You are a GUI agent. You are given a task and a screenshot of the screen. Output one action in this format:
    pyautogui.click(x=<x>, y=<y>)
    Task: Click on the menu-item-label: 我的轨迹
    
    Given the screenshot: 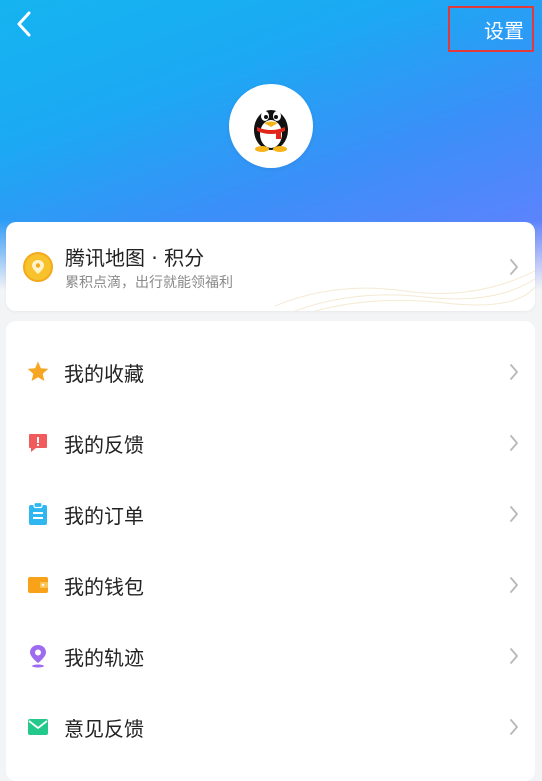 What is the action you would take?
    pyautogui.click(x=104, y=658)
    